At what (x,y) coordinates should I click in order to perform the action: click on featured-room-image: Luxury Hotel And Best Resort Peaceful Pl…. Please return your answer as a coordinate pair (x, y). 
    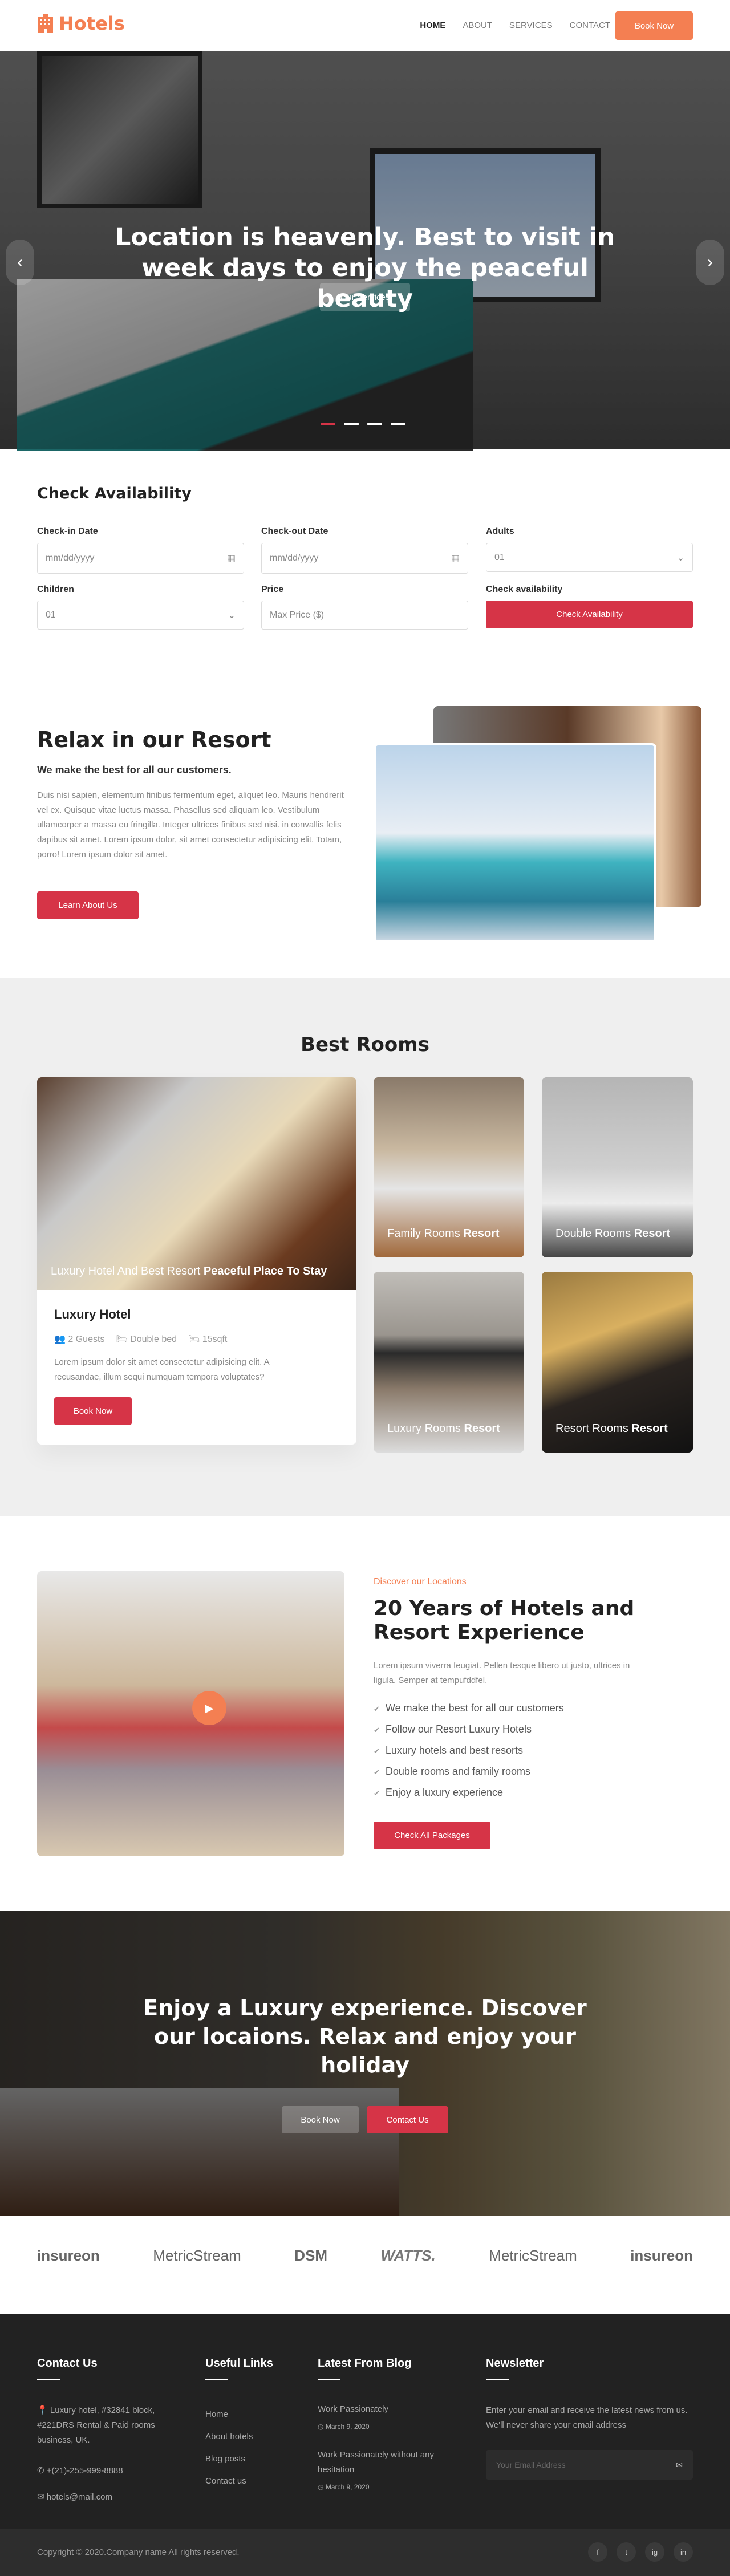
    Looking at the image, I should click on (196, 1184).